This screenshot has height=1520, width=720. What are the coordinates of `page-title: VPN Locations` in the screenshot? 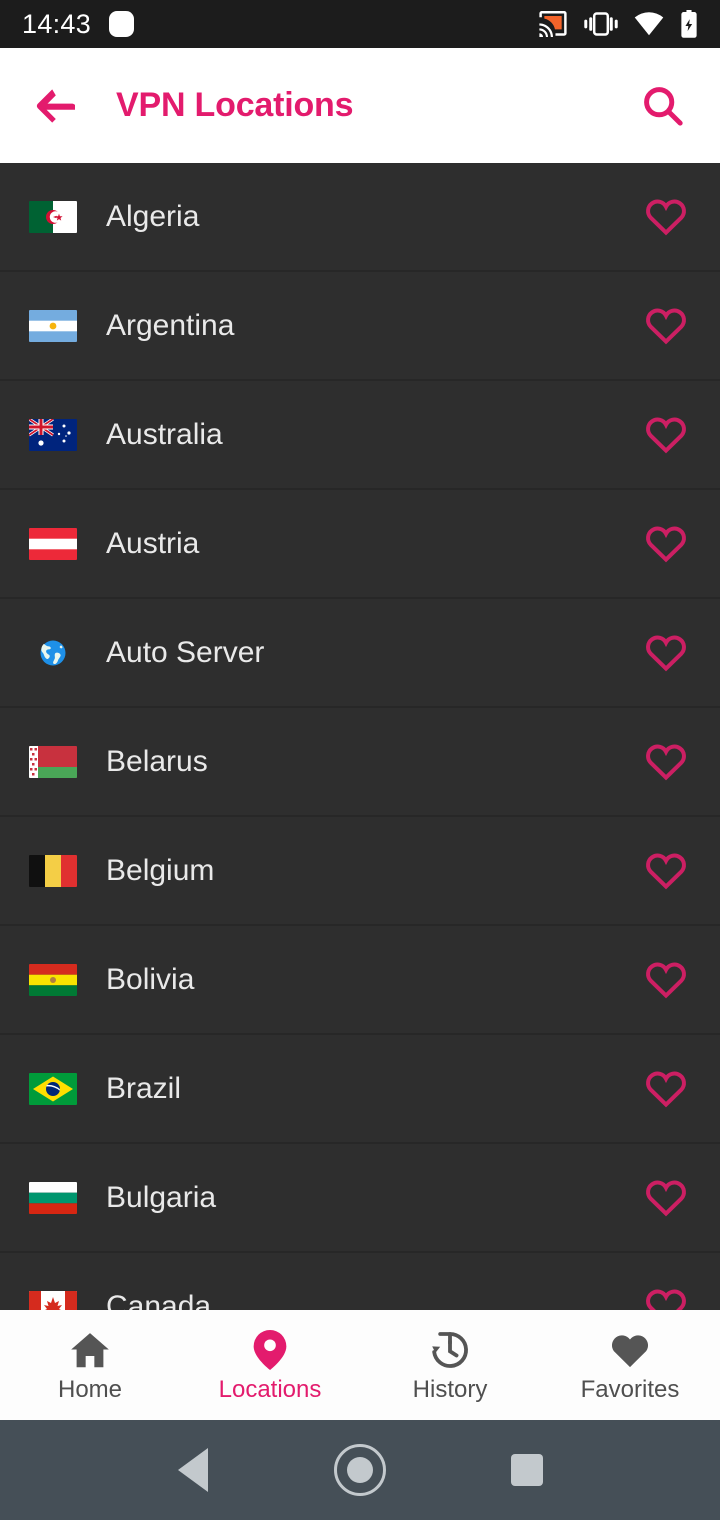 It's located at (235, 105).